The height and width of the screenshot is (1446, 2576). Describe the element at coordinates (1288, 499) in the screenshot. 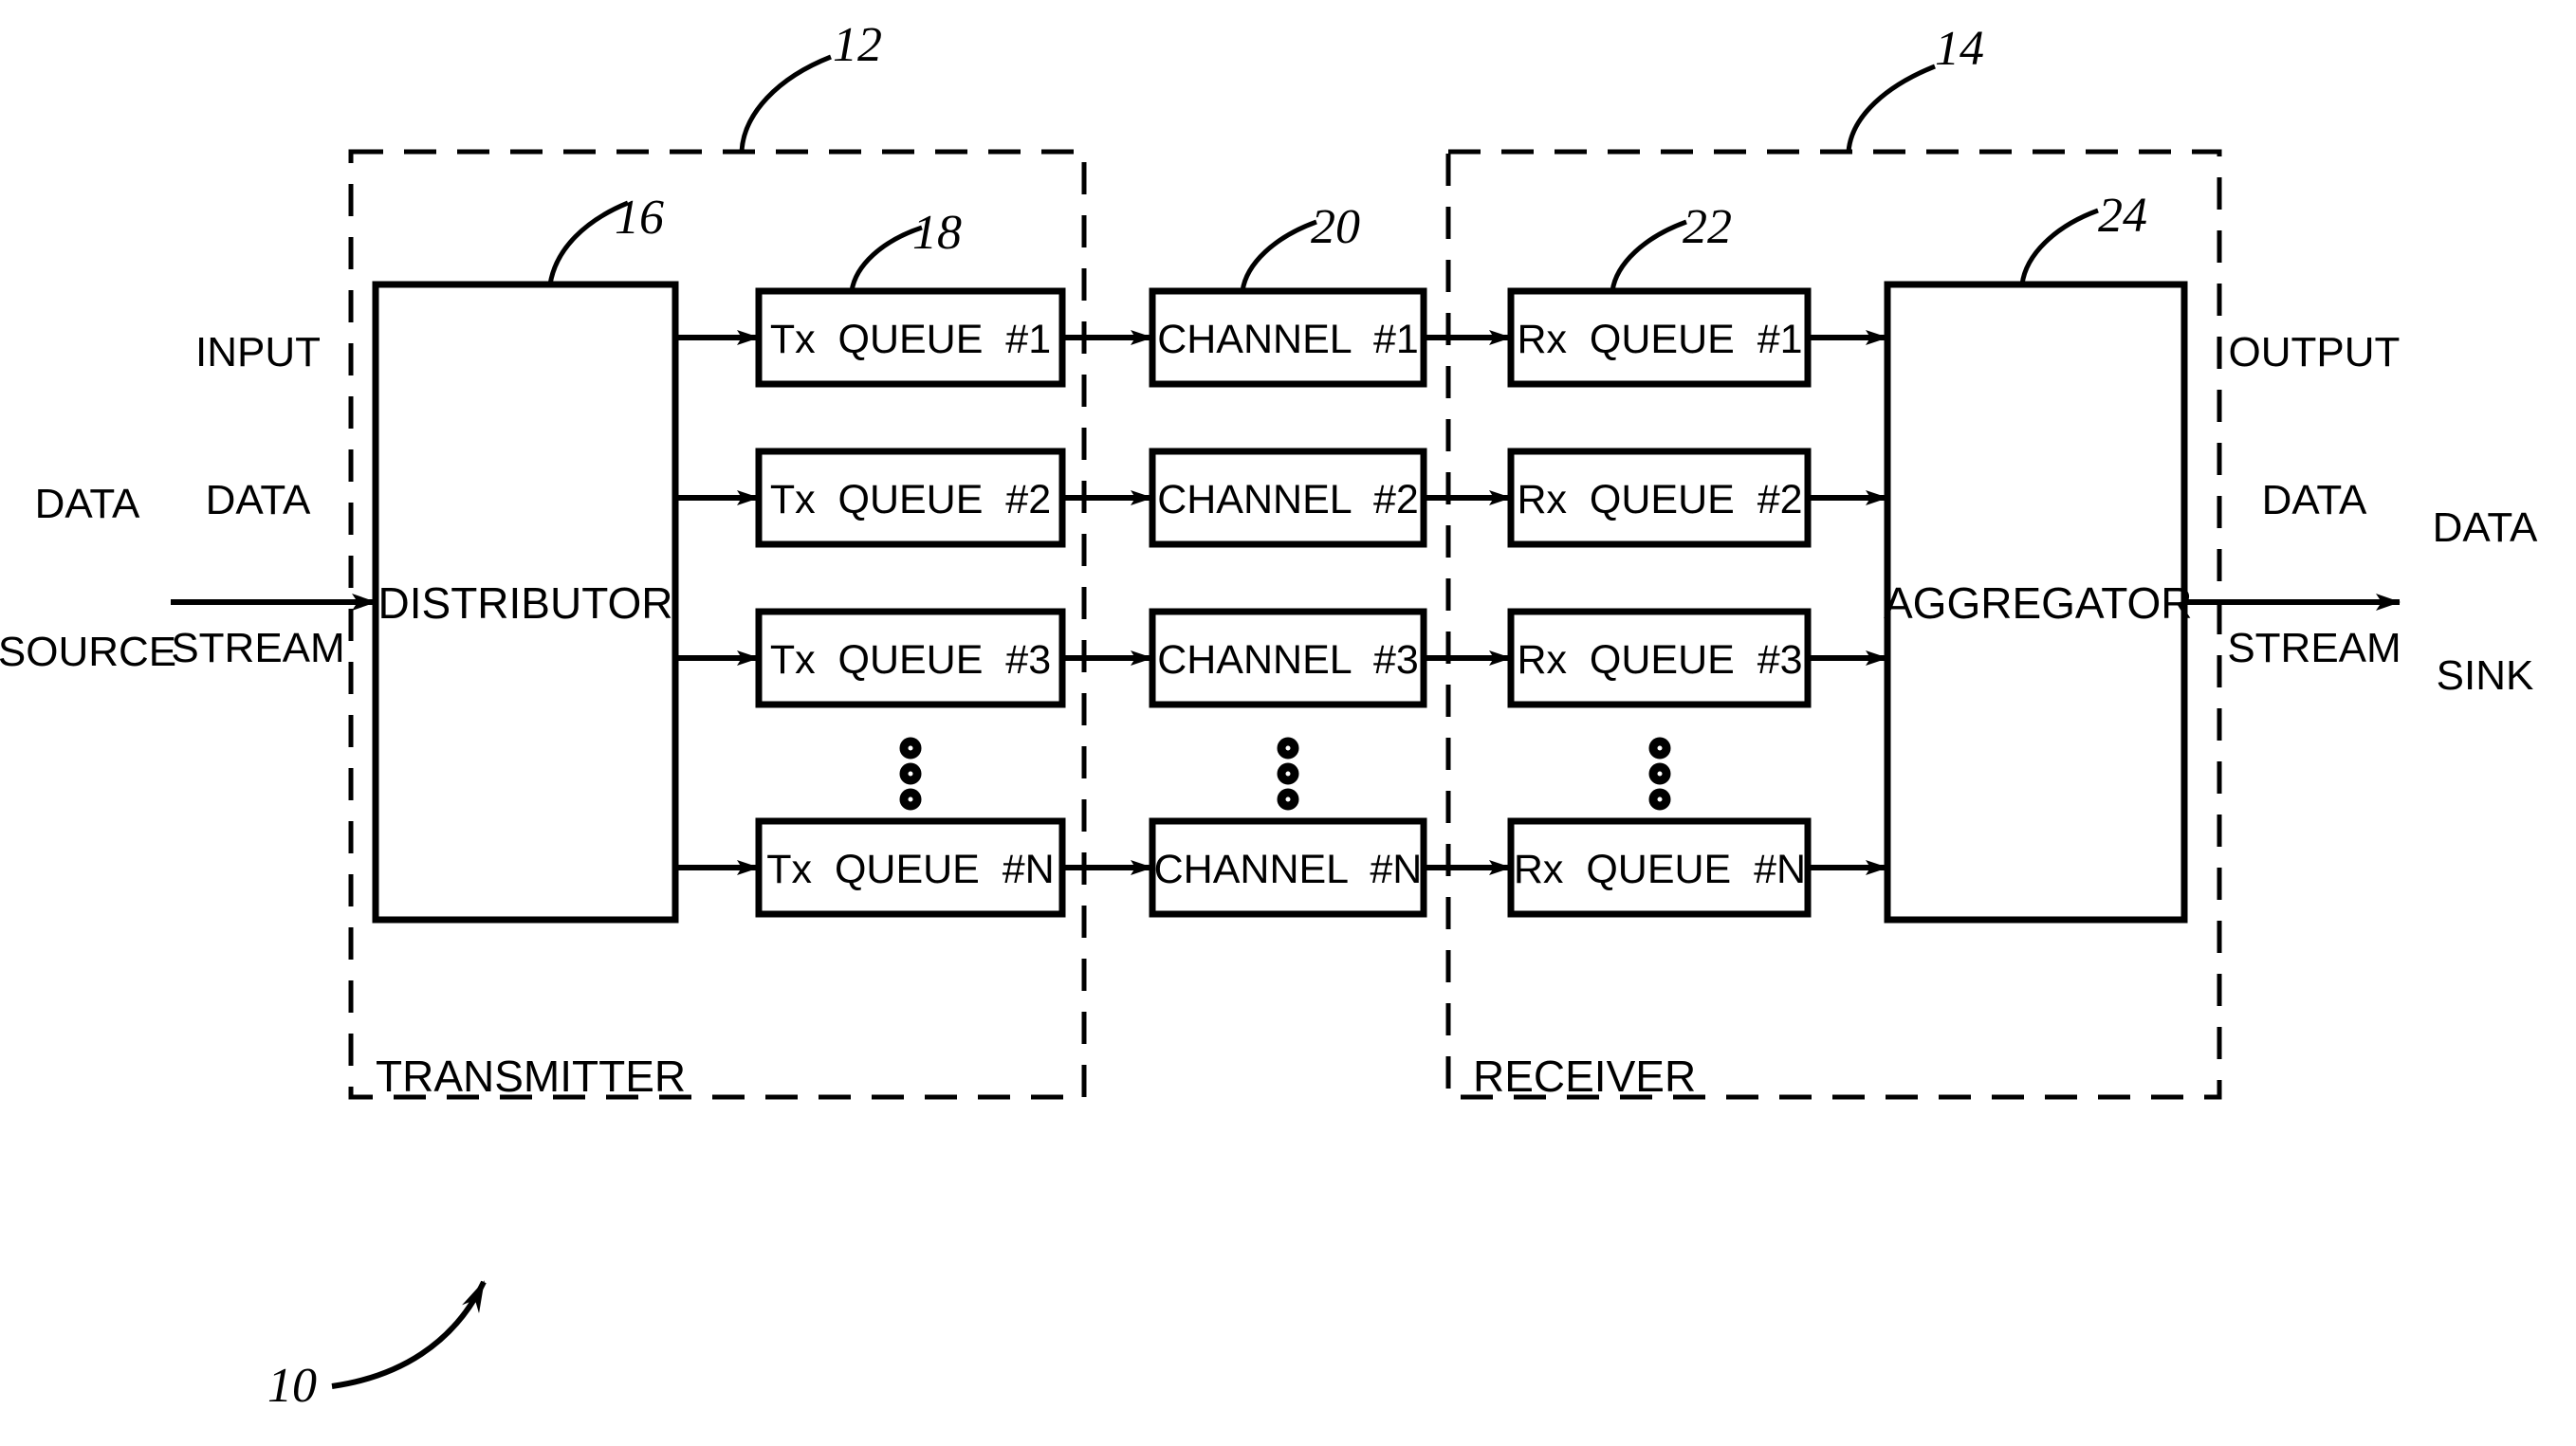

I see `channel-label-2: CHANNEL #2` at that location.